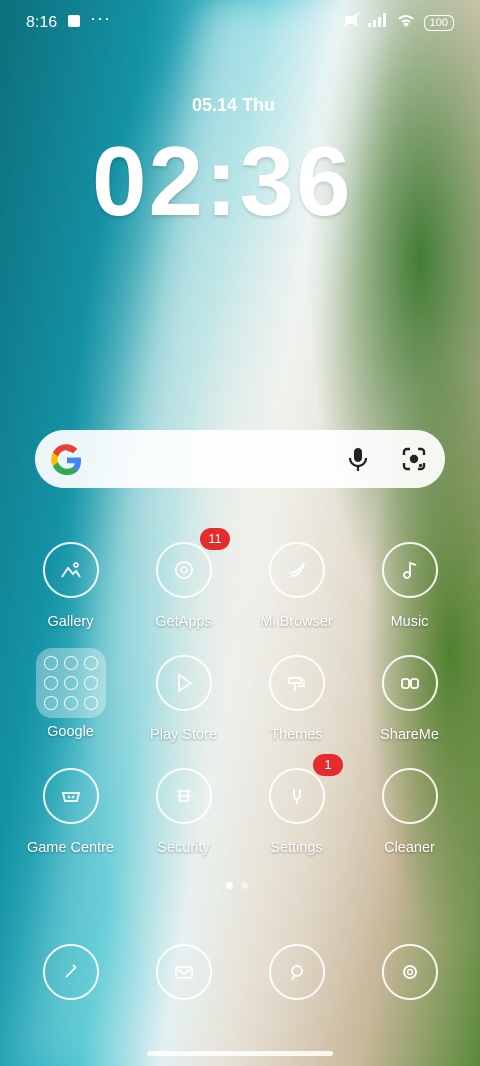  I want to click on google-logo-icon, so click(66, 460).